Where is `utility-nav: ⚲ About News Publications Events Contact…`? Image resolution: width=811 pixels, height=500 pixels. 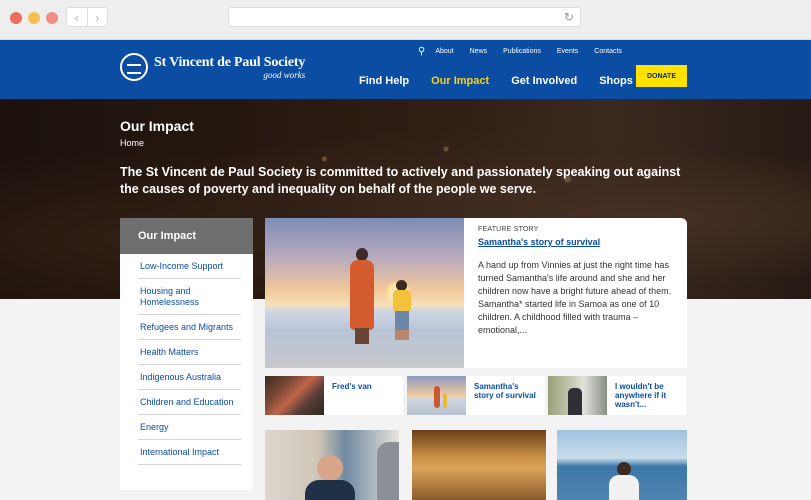
utility-nav: ⚲ About News Publications Events Contact… is located at coordinates (528, 51).